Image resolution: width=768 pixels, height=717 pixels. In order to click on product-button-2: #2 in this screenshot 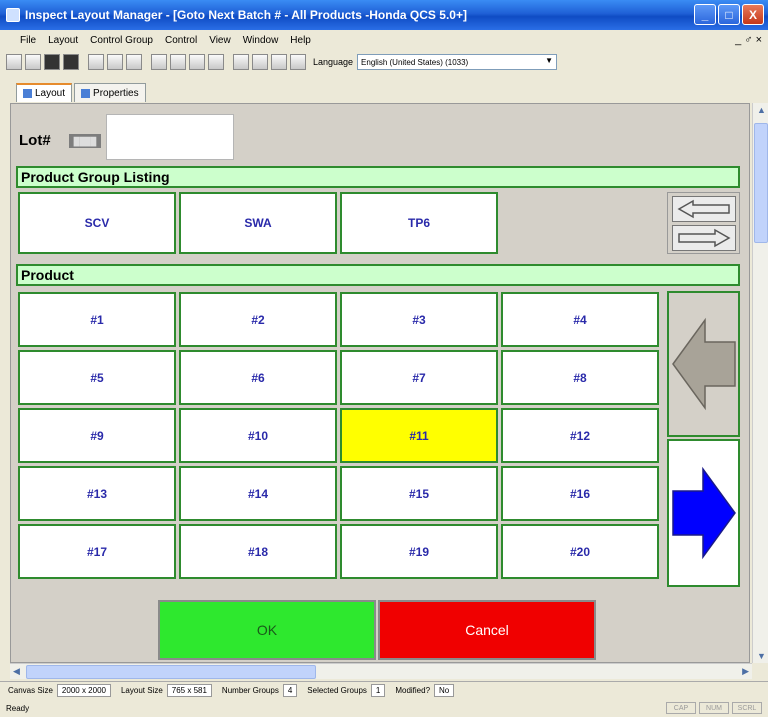, I will do `click(258, 319)`.